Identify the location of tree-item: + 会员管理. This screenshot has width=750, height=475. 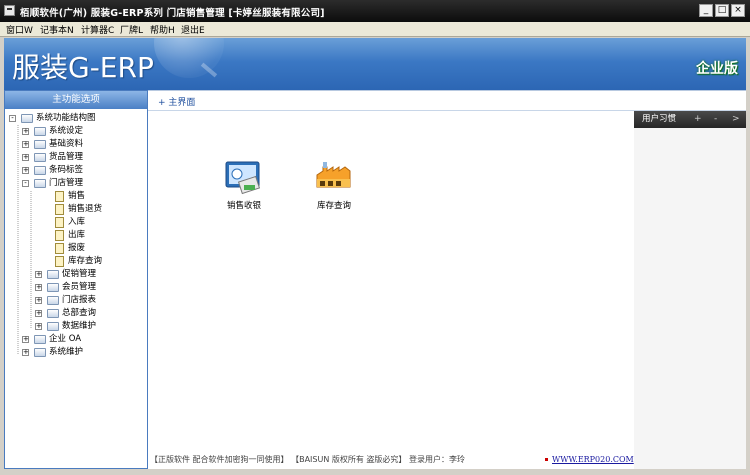
(76, 287).